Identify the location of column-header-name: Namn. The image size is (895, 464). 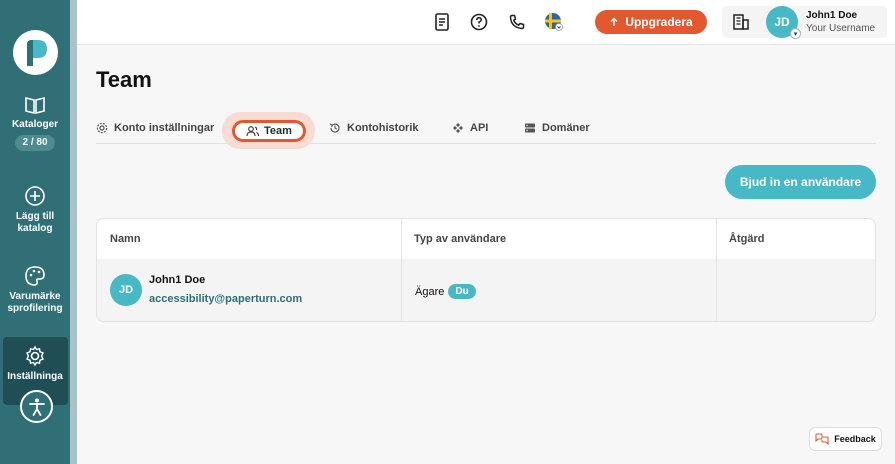
(249, 239).